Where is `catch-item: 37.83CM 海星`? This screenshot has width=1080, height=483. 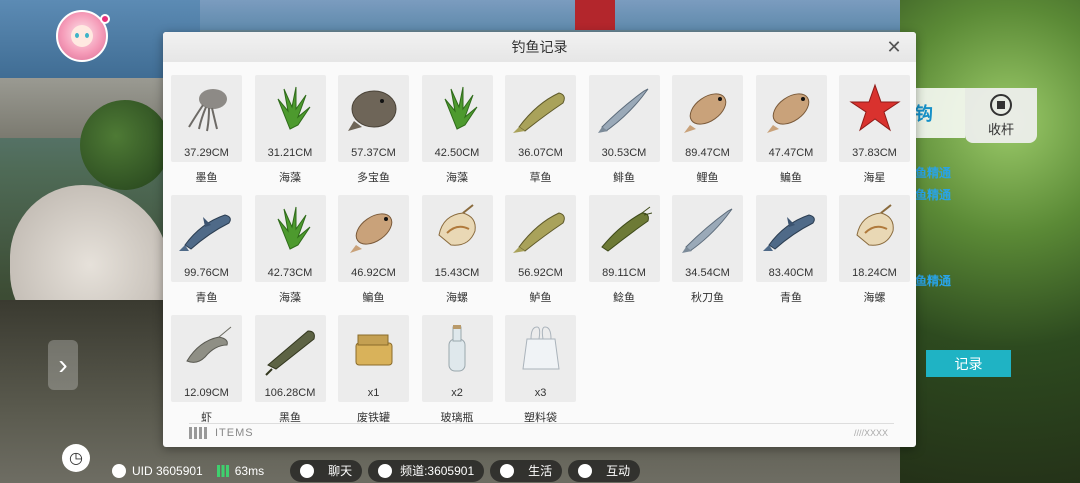
catch-item: 37.83CM 海星 is located at coordinates (874, 130).